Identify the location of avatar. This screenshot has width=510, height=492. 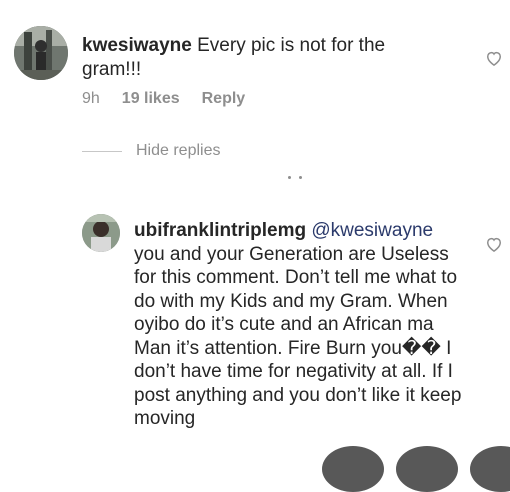
(41, 53).